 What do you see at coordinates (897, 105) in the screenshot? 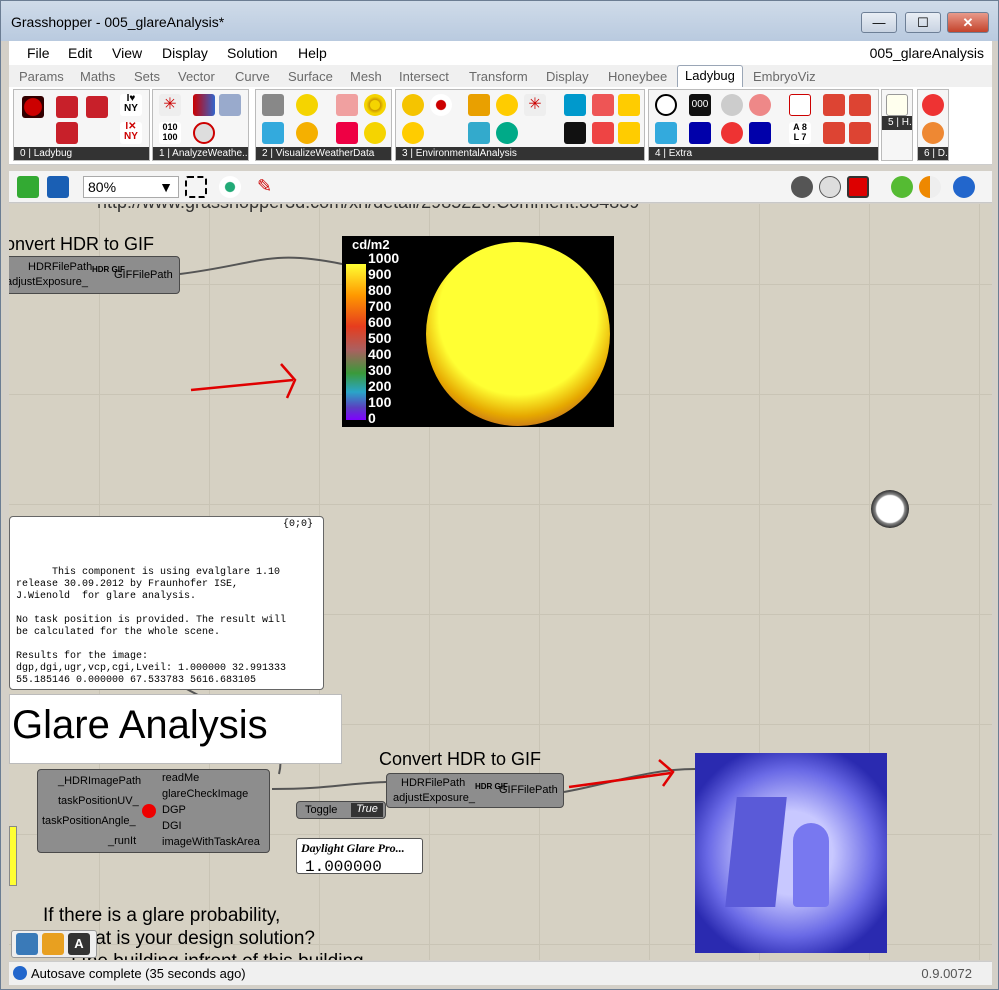
I see `bulb-icon` at bounding box center [897, 105].